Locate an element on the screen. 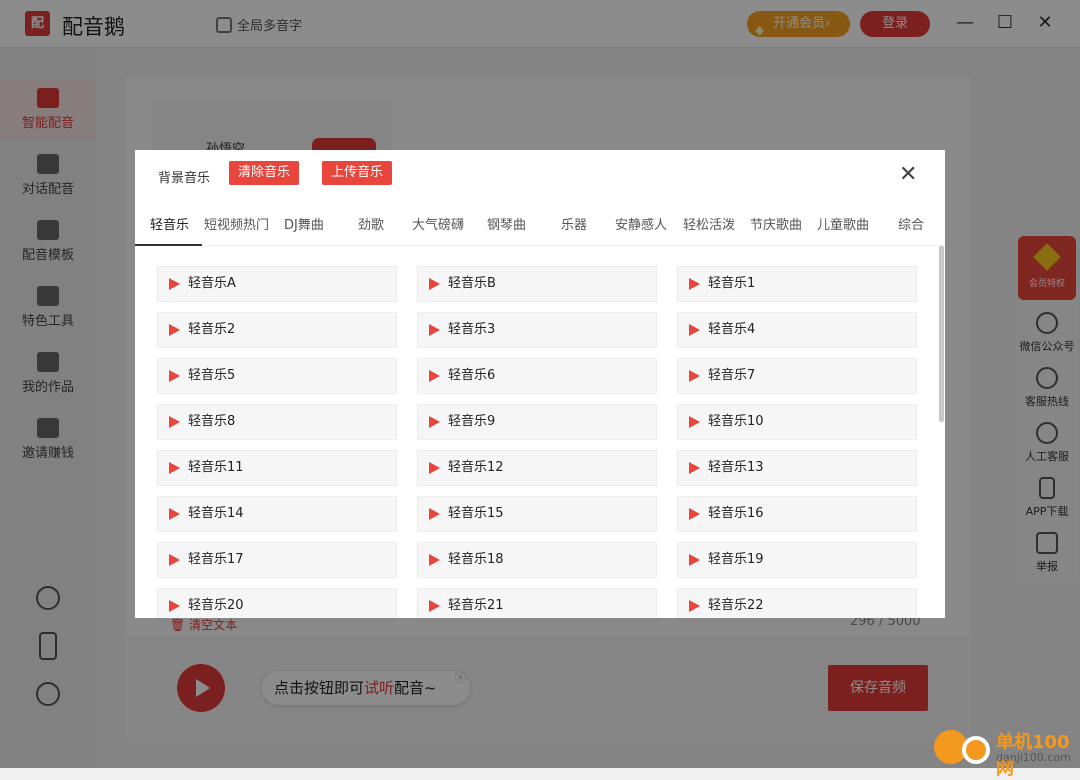 This screenshot has width=1080, height=780. music-track-label: 轻音乐6 is located at coordinates (472, 375).